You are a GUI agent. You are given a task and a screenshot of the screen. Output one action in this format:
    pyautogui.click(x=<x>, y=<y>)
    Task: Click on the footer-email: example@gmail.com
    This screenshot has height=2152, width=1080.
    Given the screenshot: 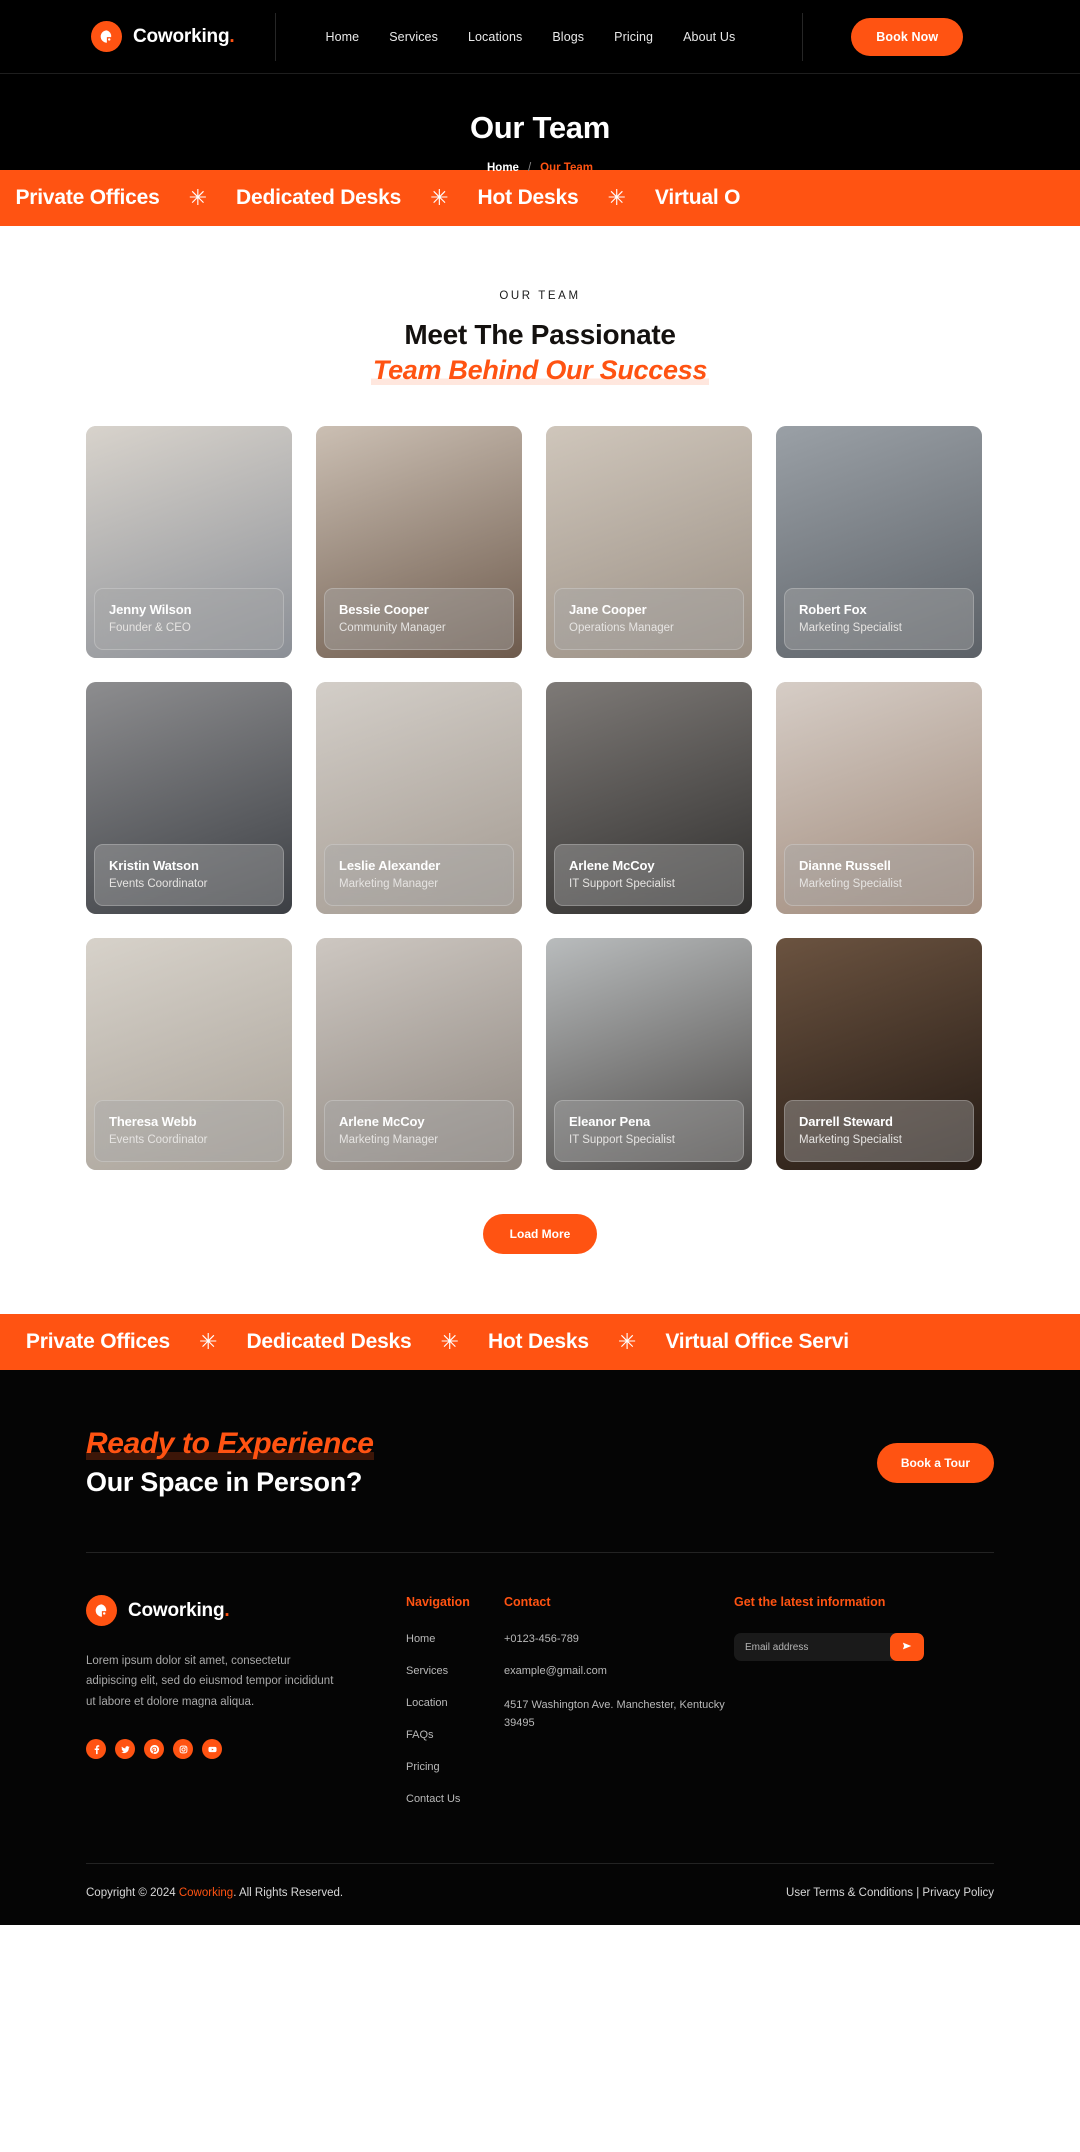 What is the action you would take?
    pyautogui.click(x=619, y=1671)
    